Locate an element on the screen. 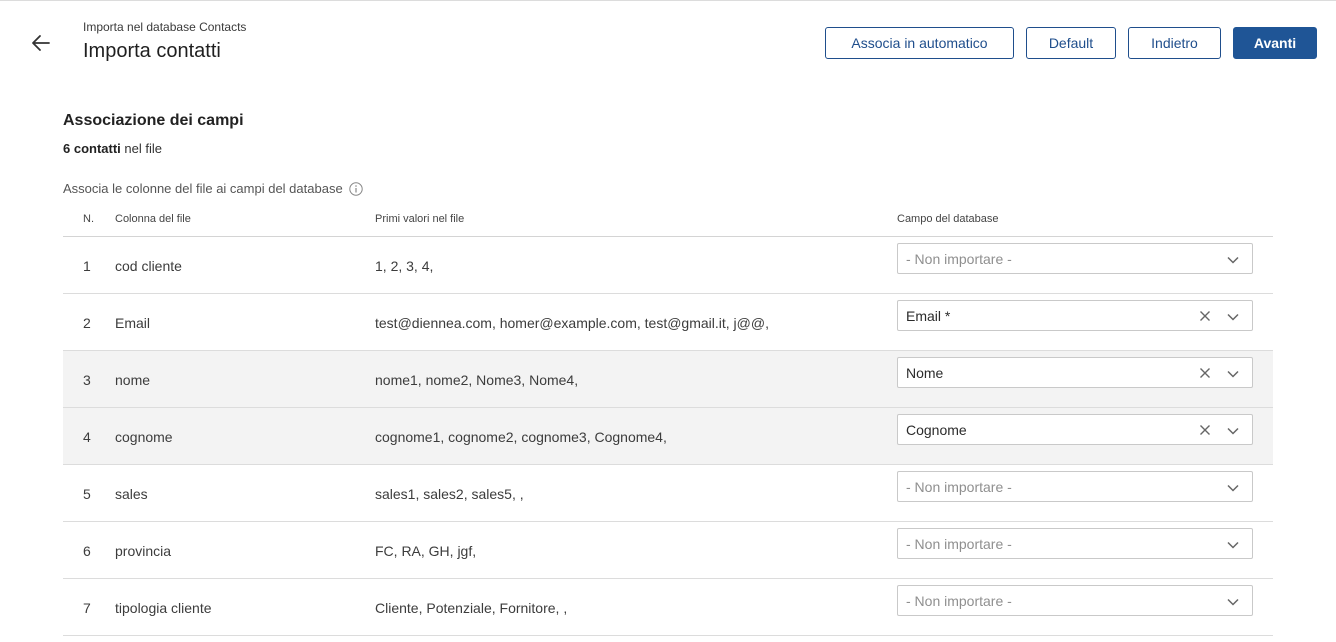 The height and width of the screenshot is (642, 1336). header-db-field: Campo del database is located at coordinates (948, 219).